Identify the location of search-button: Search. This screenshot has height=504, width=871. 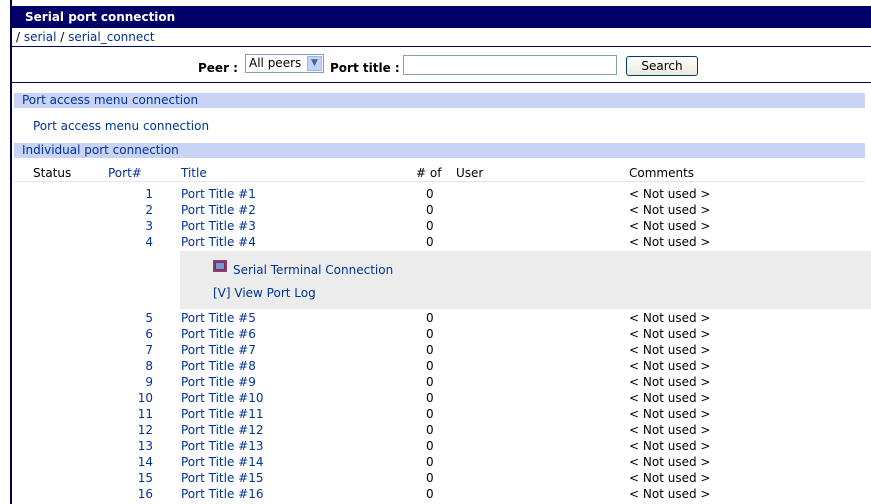
(662, 66).